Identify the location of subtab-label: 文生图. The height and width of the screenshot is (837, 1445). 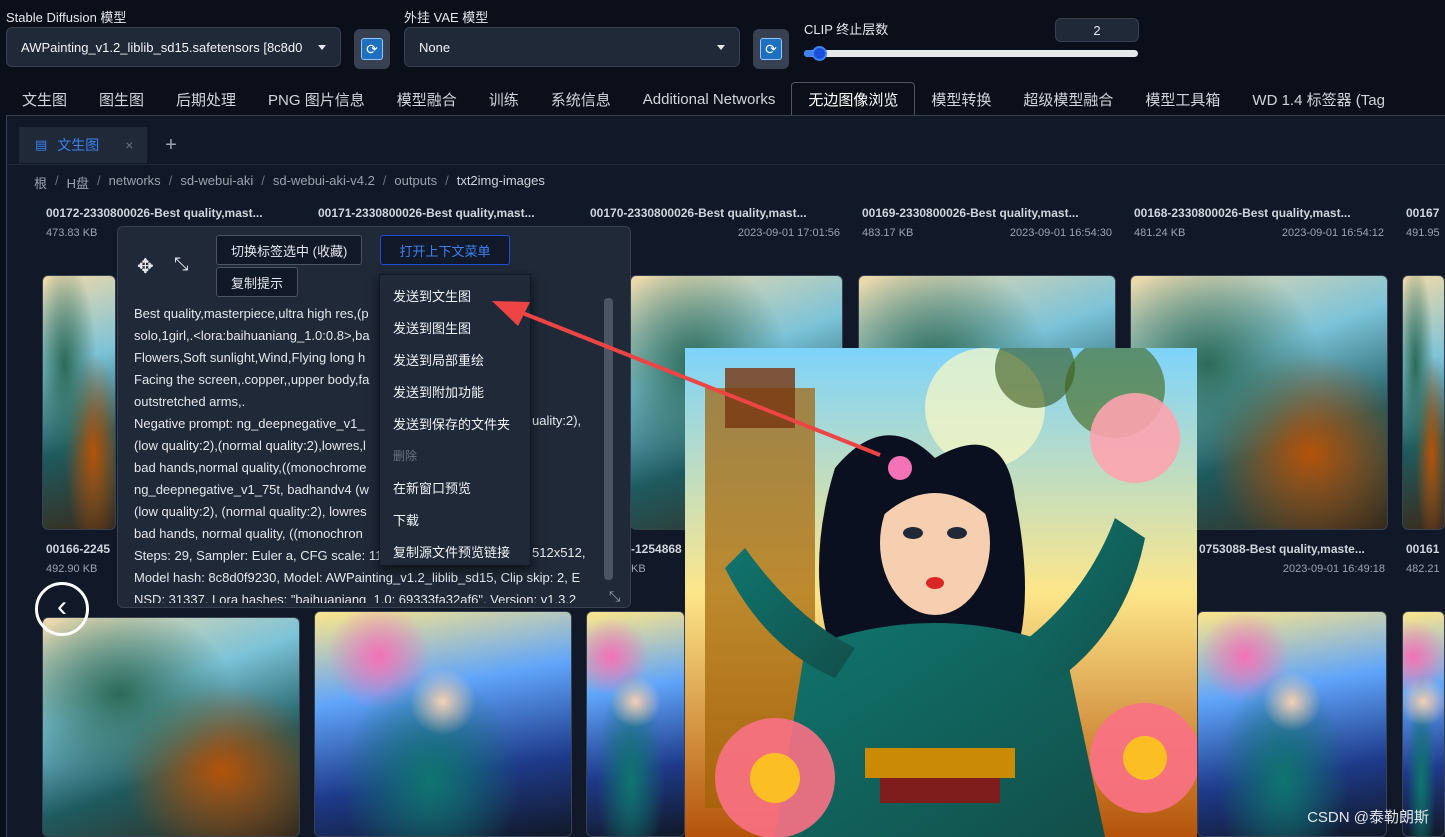
(78, 145).